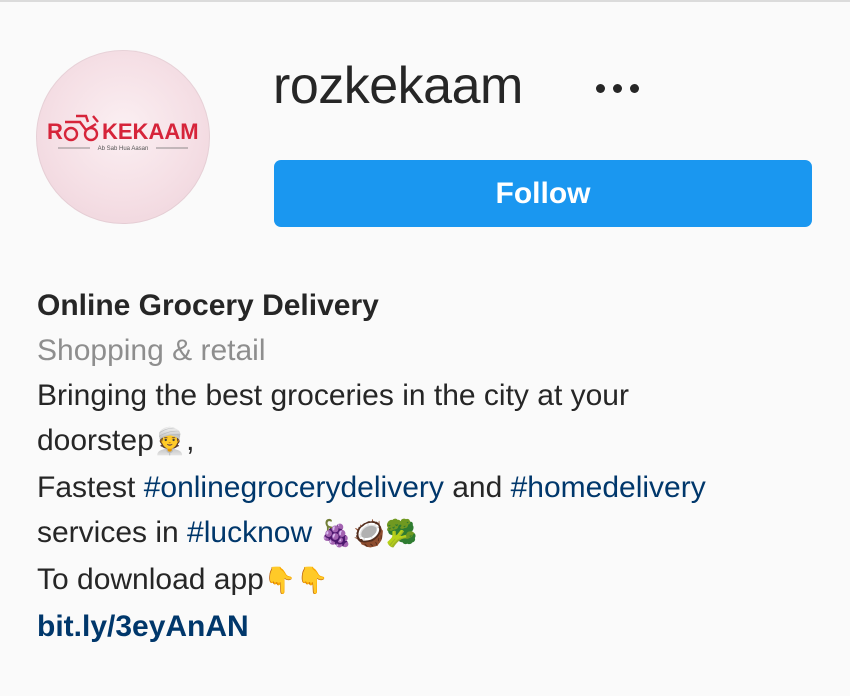 The width and height of the screenshot is (850, 696). I want to click on hashtag-link: #onlinegrocerydelivery, so click(294, 487).